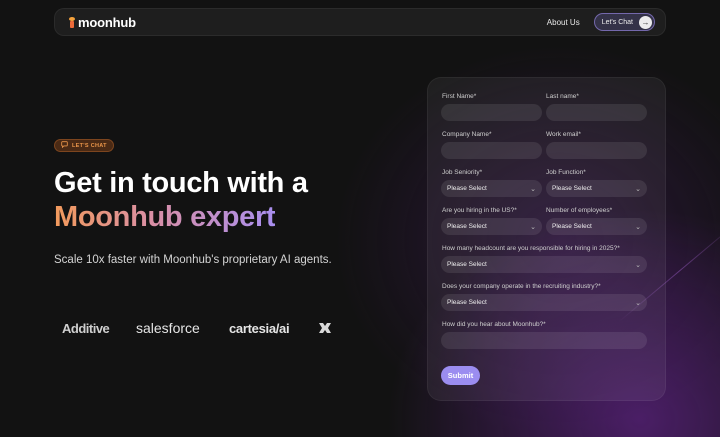  What do you see at coordinates (459, 96) in the screenshot?
I see `first-name-label: First Name*` at bounding box center [459, 96].